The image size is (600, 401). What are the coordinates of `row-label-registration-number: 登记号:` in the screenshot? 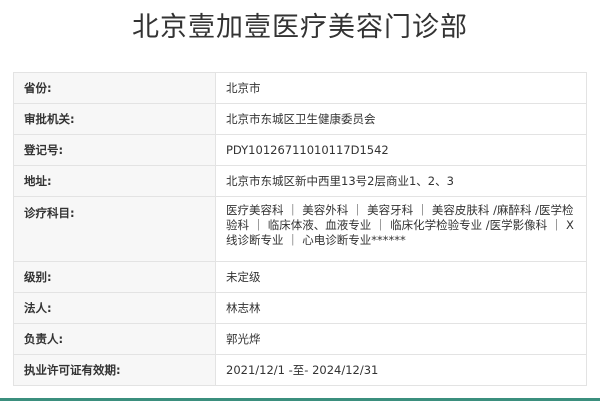 It's located at (114, 150).